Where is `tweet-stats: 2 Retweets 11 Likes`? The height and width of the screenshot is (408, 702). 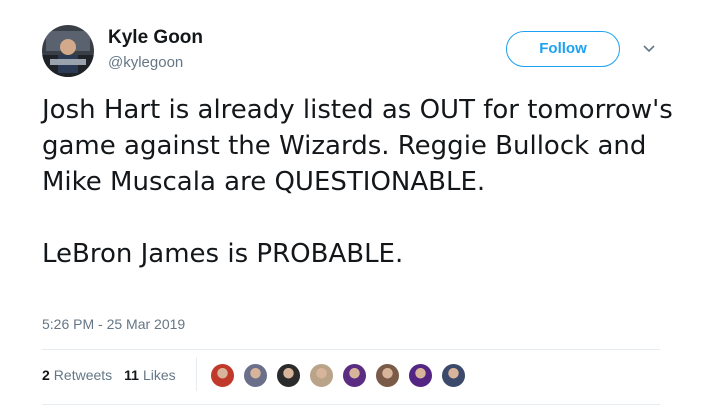
tweet-stats: 2 Retweets 11 Likes is located at coordinates (115, 375).